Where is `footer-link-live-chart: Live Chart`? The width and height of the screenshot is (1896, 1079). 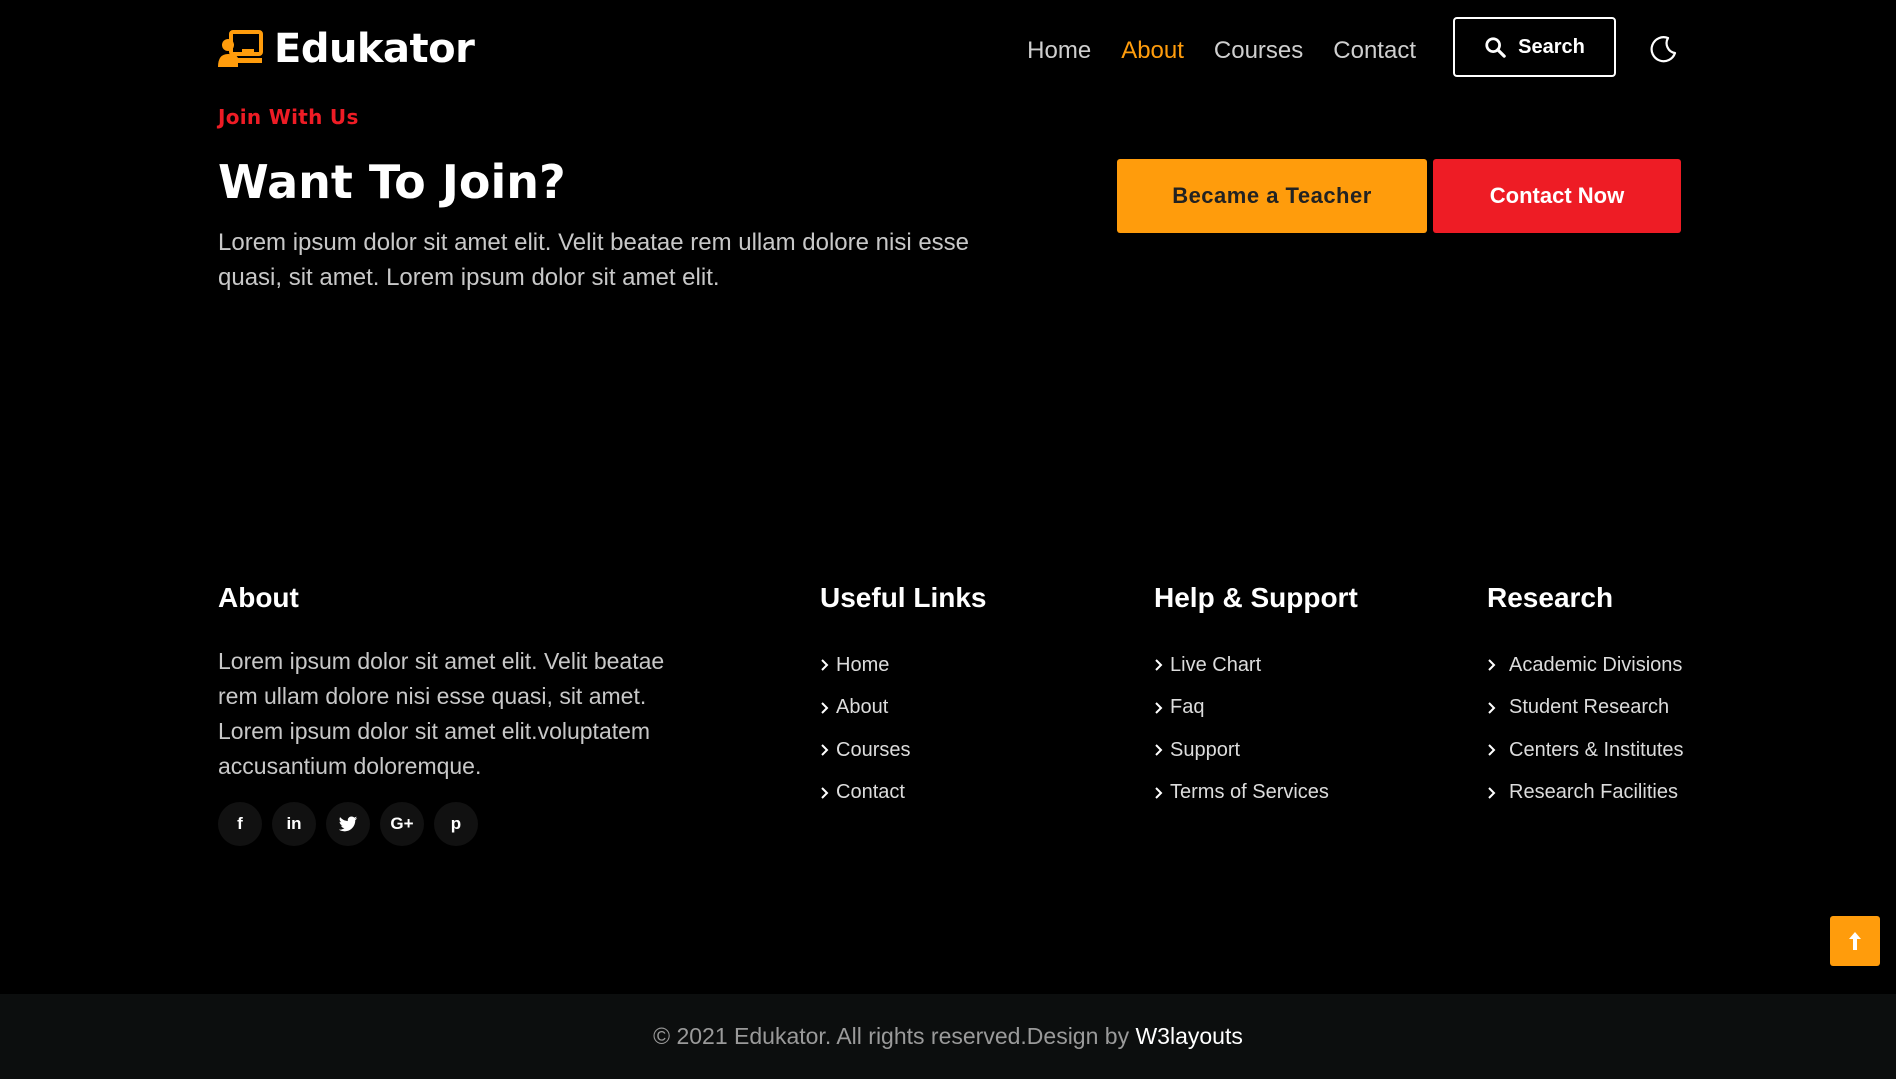 footer-link-live-chart: Live Chart is located at coordinates (1256, 665).